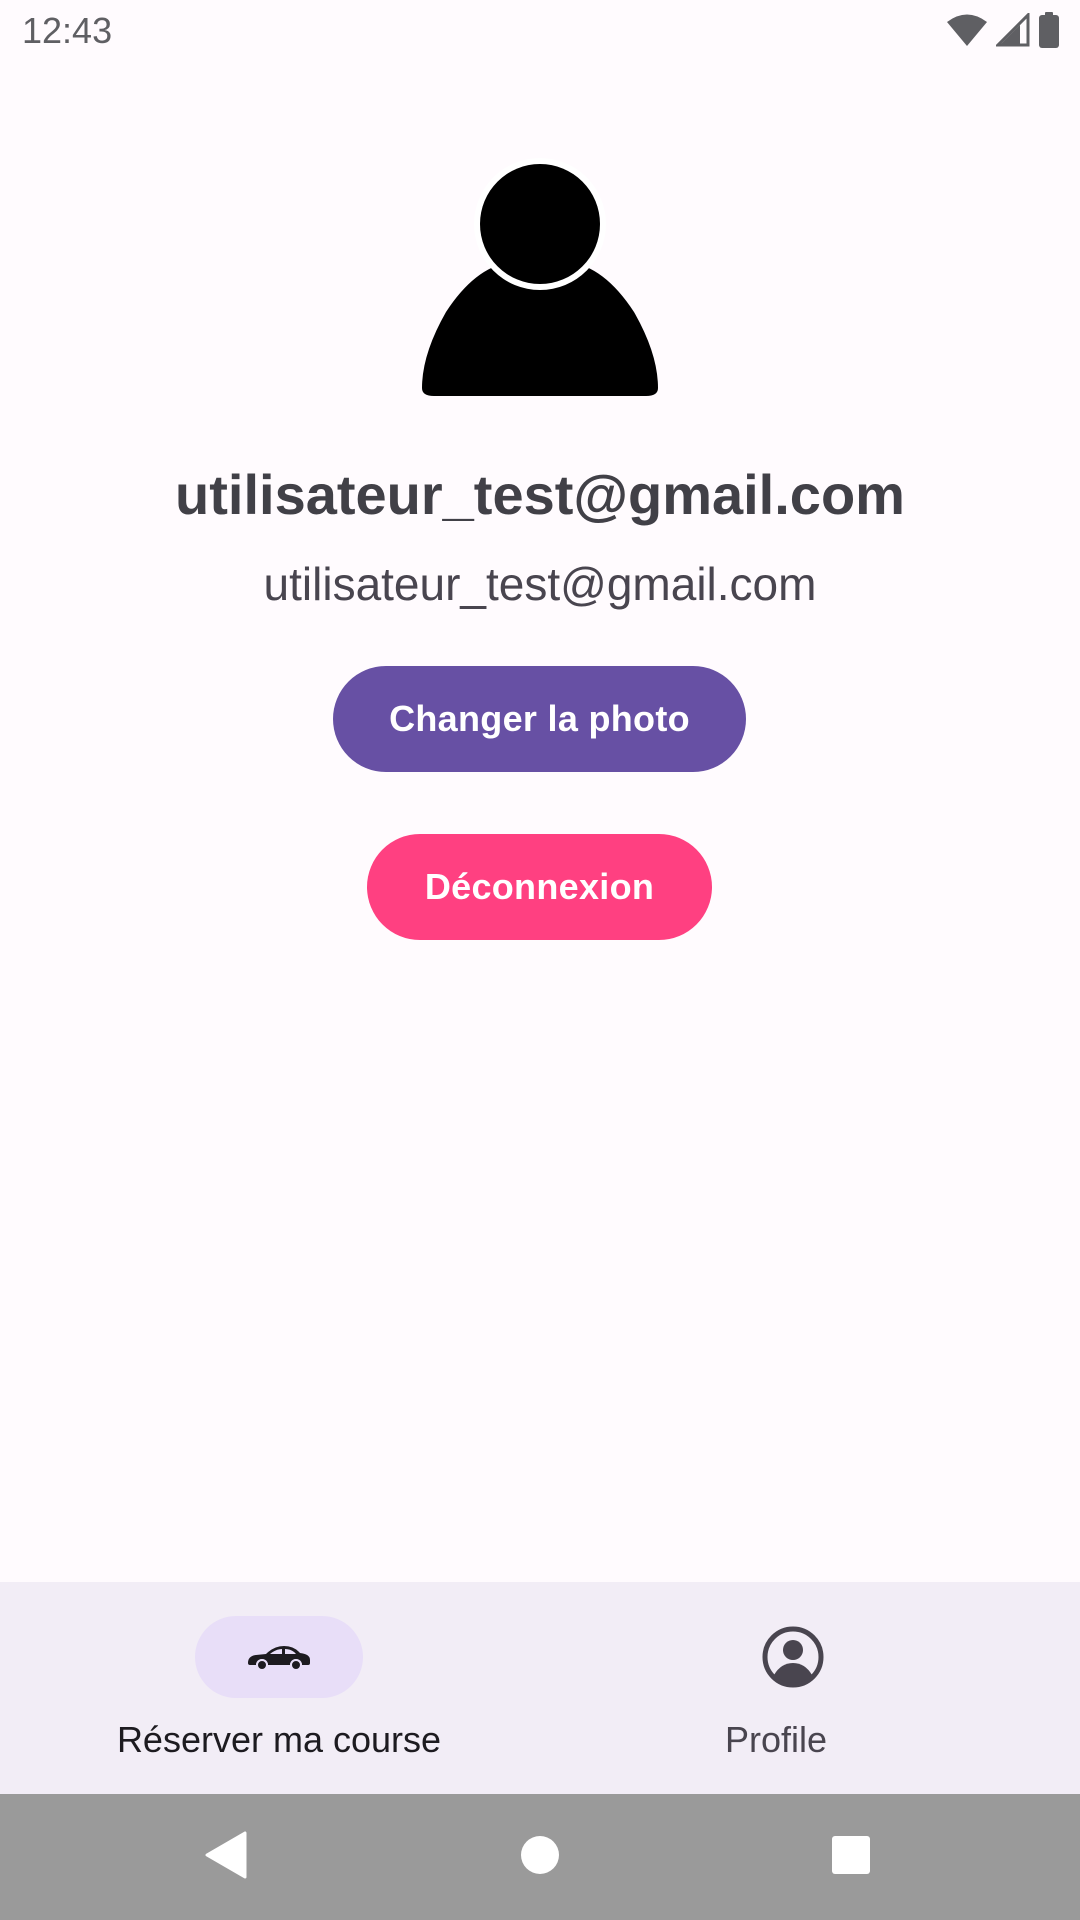 The height and width of the screenshot is (1920, 1080). I want to click on logout-button: Déconnexion, so click(539, 887).